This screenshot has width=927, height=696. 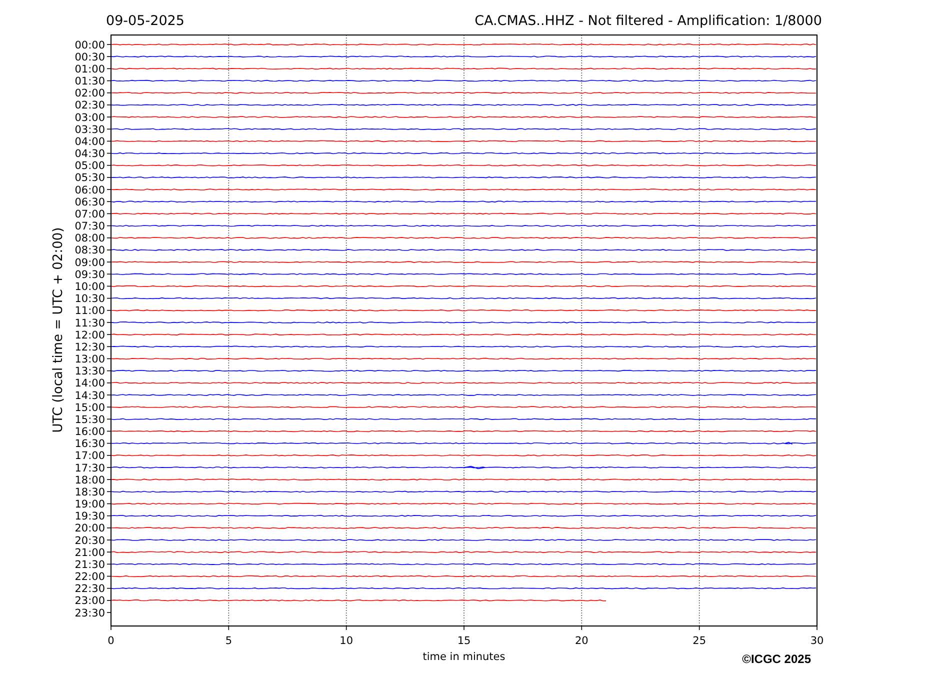 What do you see at coordinates (776, 659) in the screenshot?
I see `copyright-text: ©ICGC 2025` at bounding box center [776, 659].